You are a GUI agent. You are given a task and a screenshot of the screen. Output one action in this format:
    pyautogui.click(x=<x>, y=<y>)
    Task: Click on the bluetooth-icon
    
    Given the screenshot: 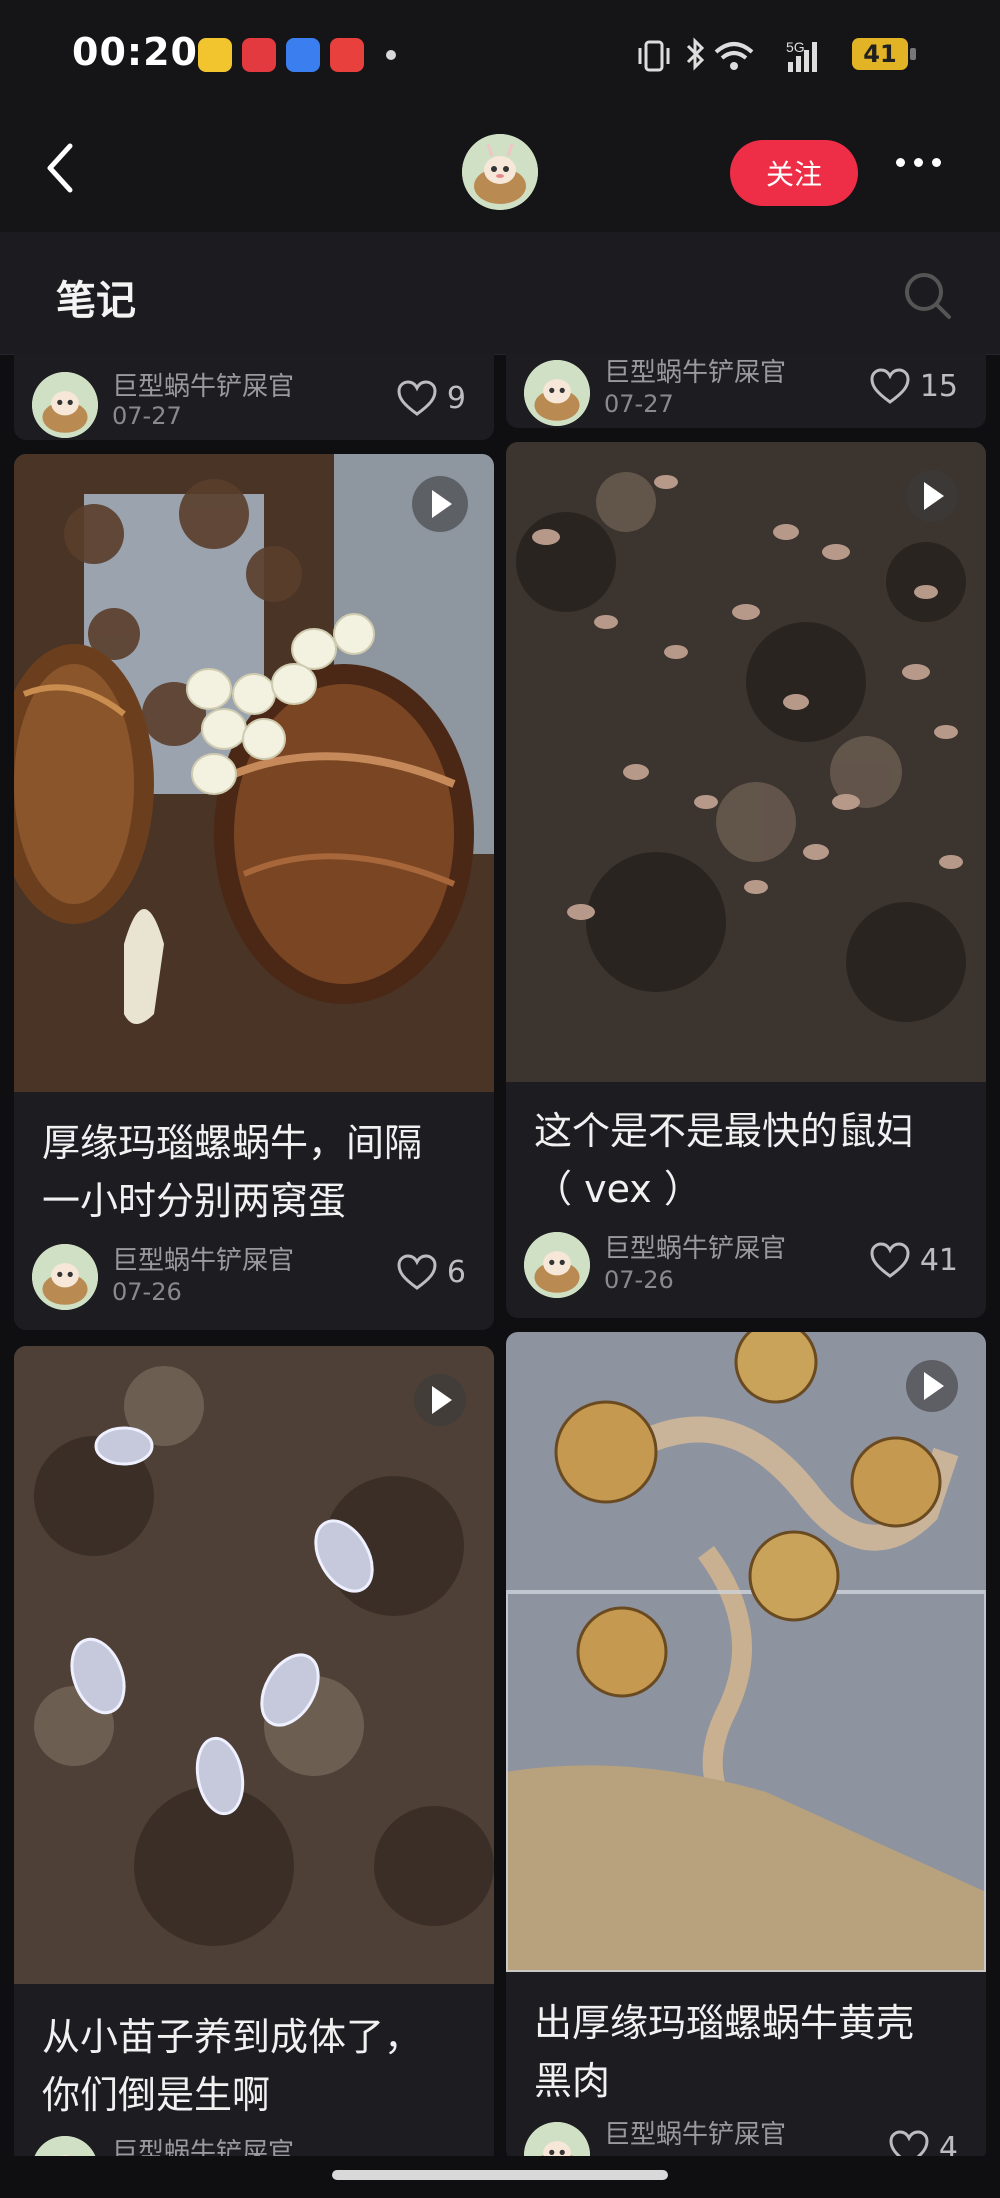 What is the action you would take?
    pyautogui.click(x=695, y=54)
    